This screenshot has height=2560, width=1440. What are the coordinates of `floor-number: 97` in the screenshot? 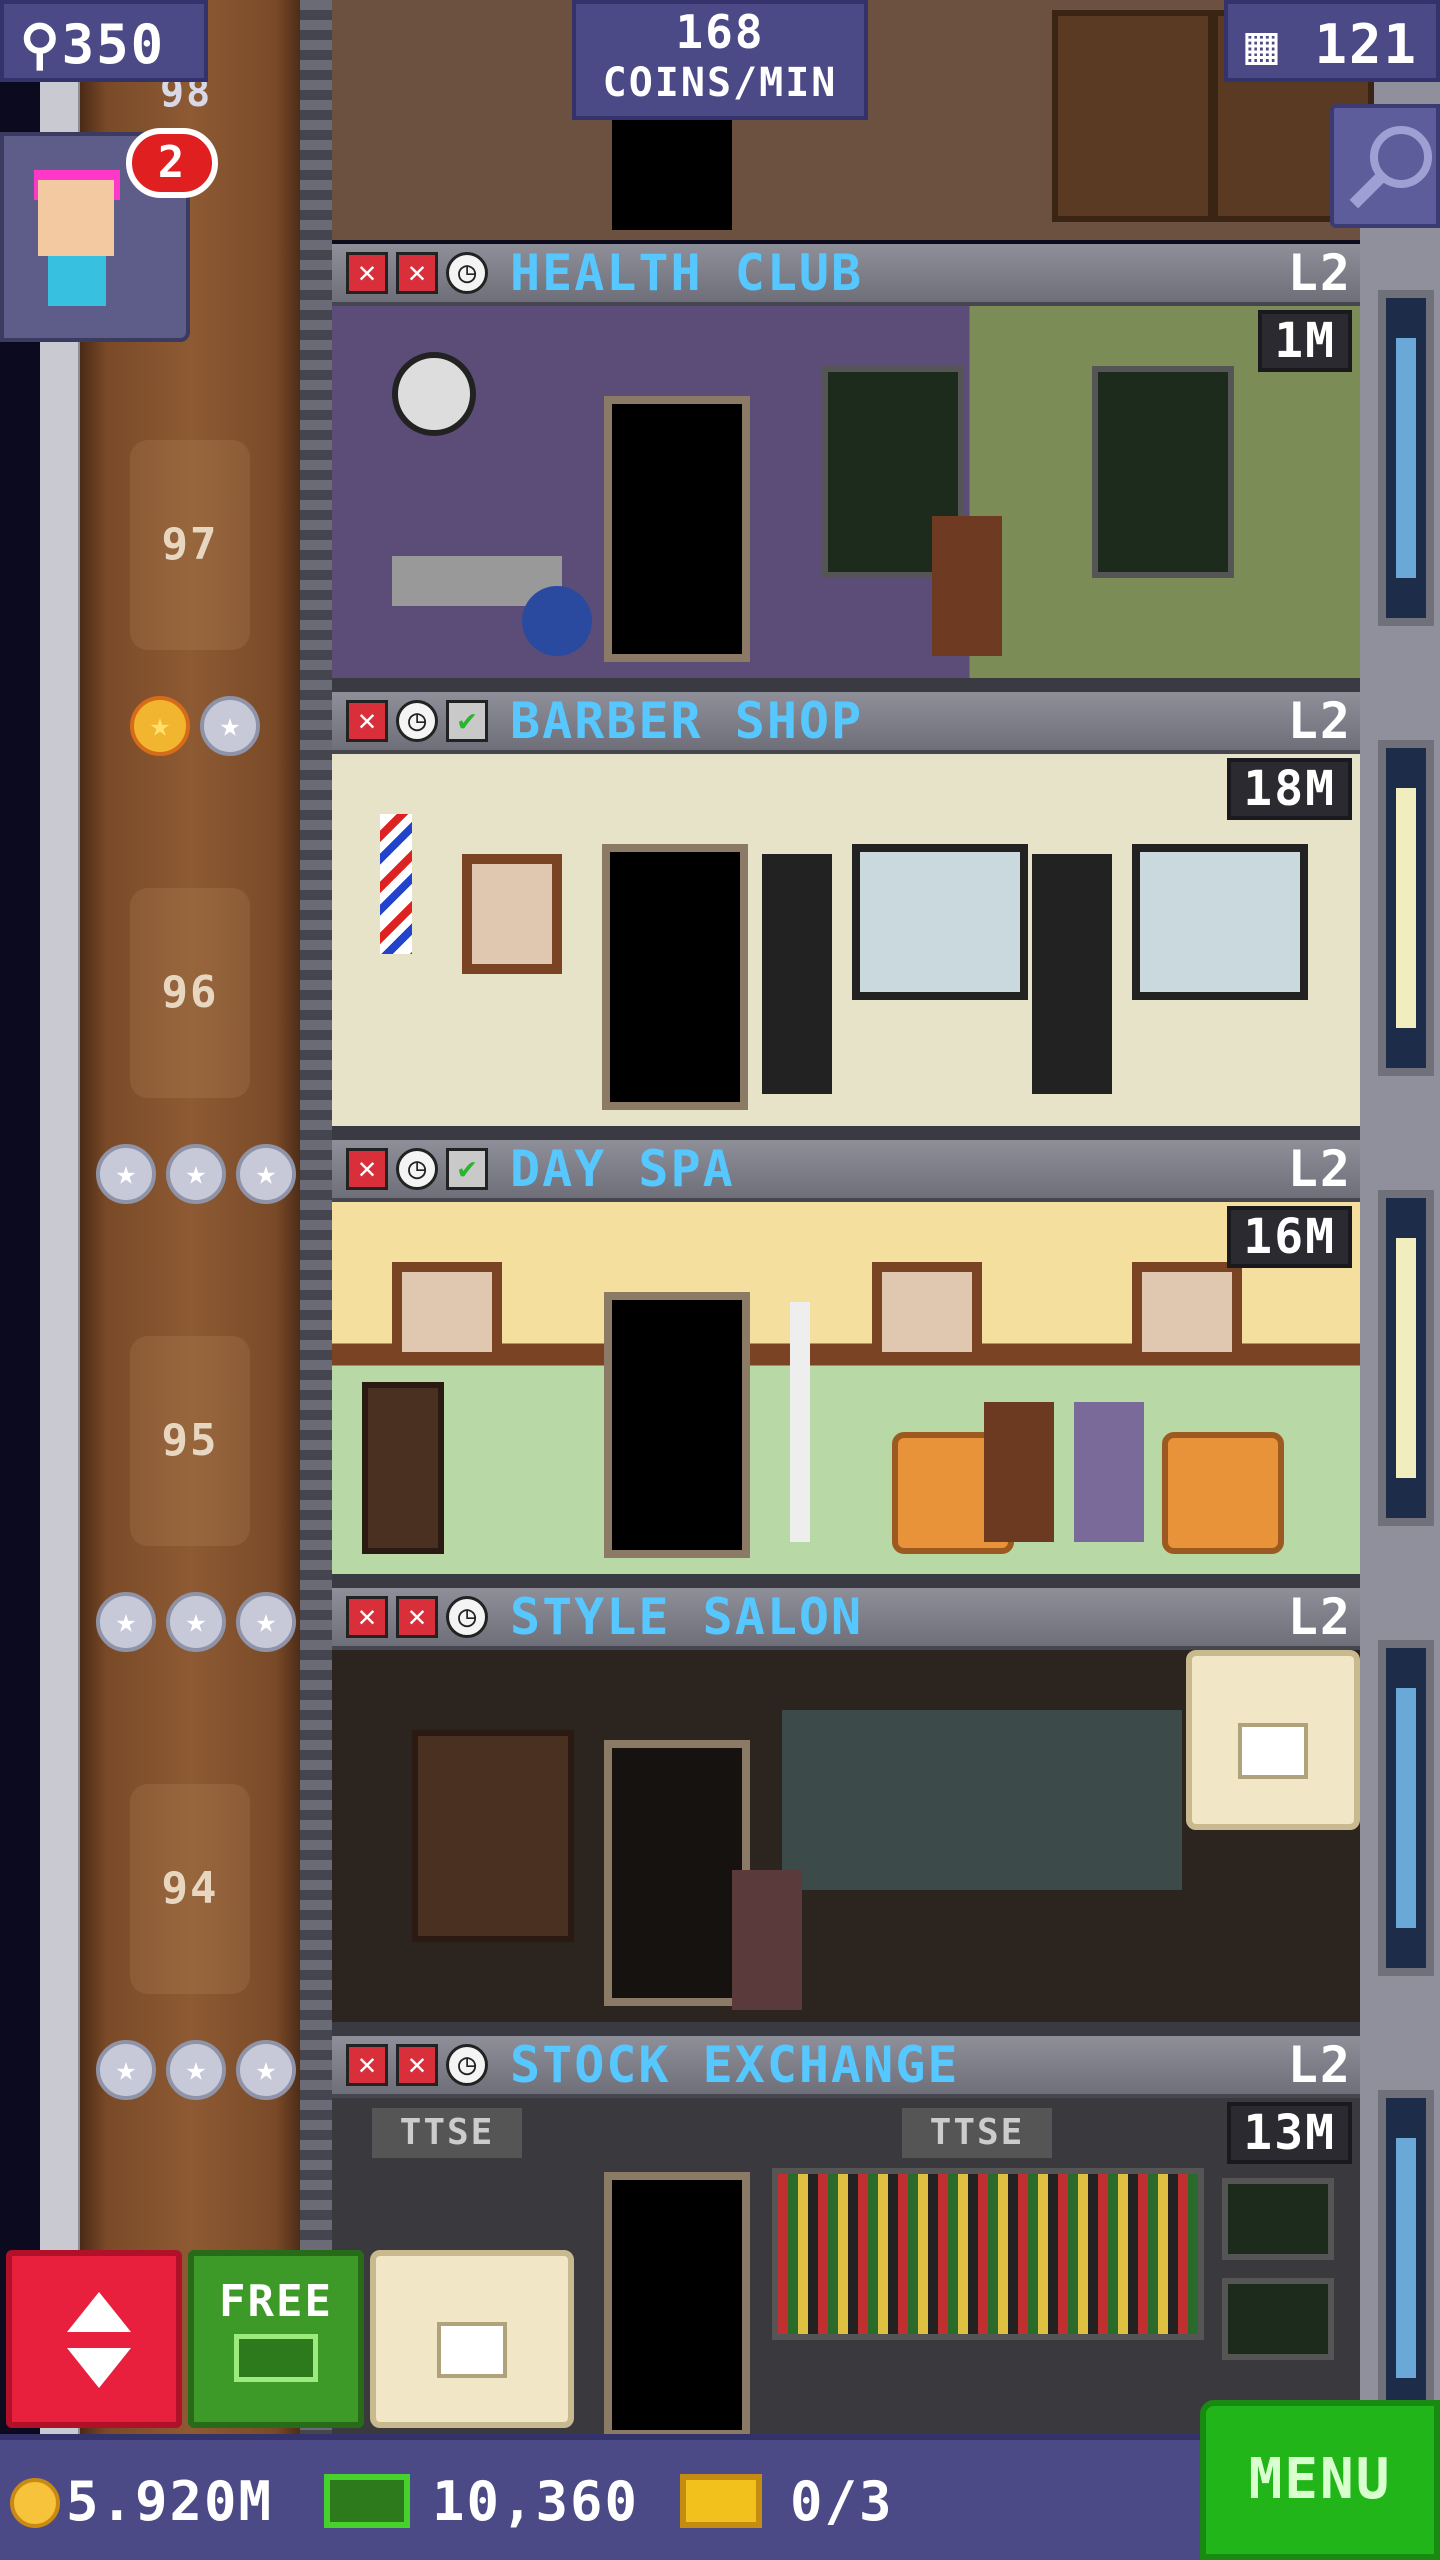 It's located at (190, 545).